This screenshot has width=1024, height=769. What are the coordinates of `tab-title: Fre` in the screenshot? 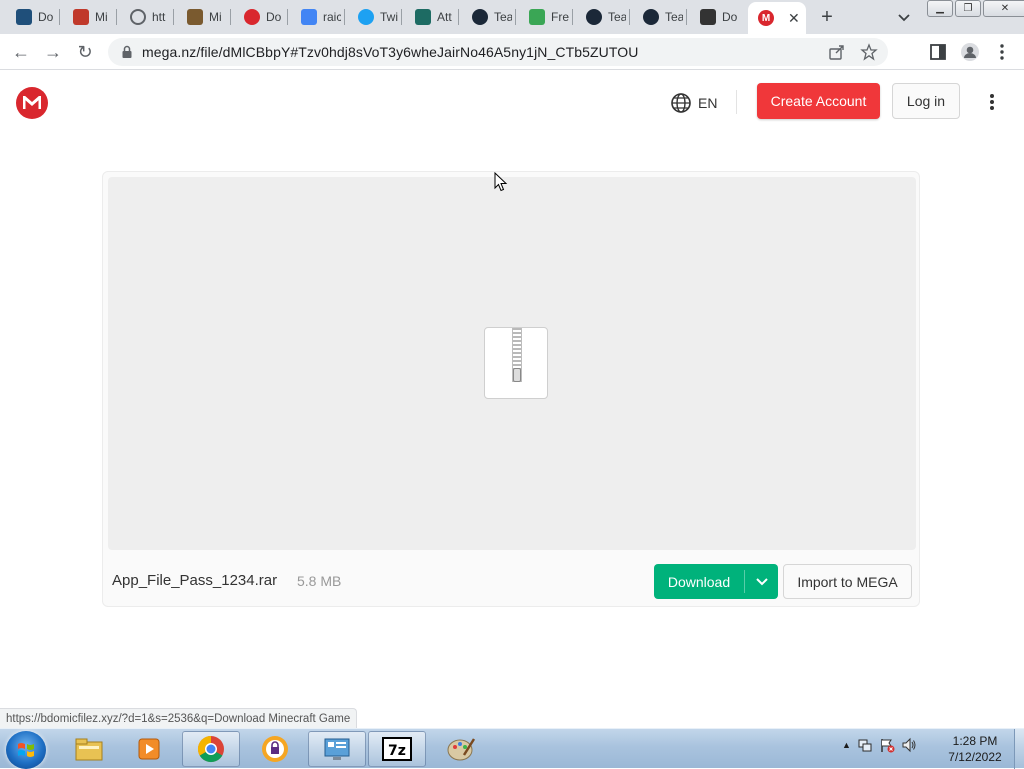 It's located at (560, 17).